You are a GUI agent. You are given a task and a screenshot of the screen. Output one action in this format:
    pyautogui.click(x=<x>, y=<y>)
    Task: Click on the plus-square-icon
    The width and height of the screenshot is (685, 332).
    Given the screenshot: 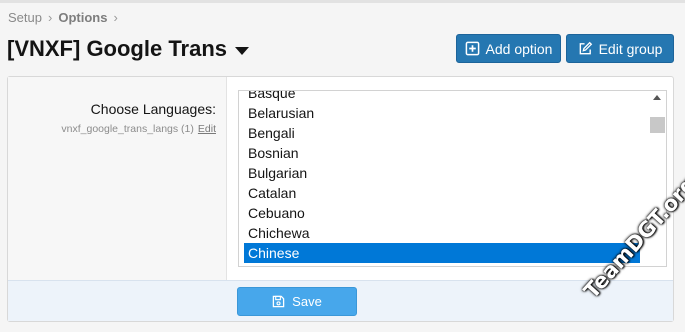 What is the action you would take?
    pyautogui.click(x=472, y=48)
    